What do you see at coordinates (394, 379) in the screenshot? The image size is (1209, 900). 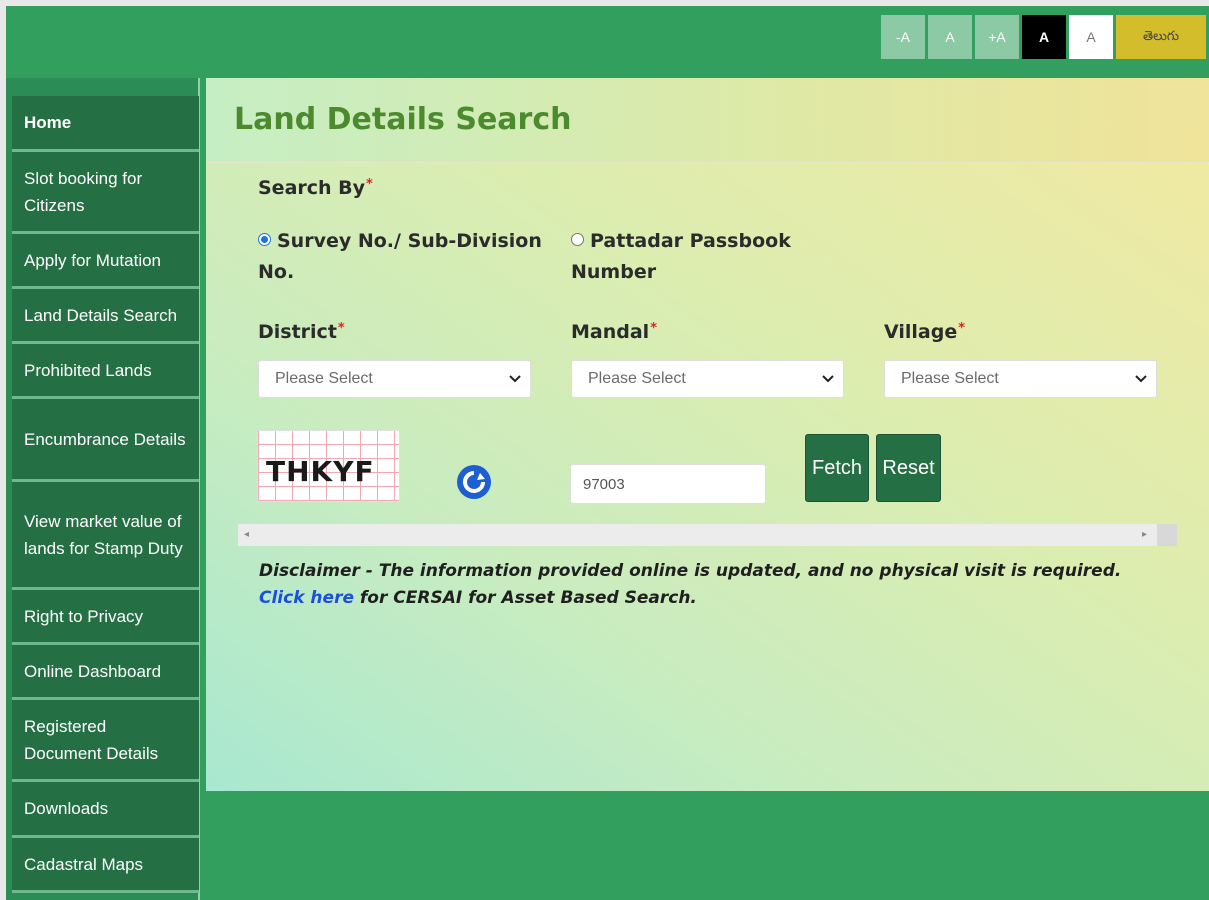 I see `district-select: Please Select` at bounding box center [394, 379].